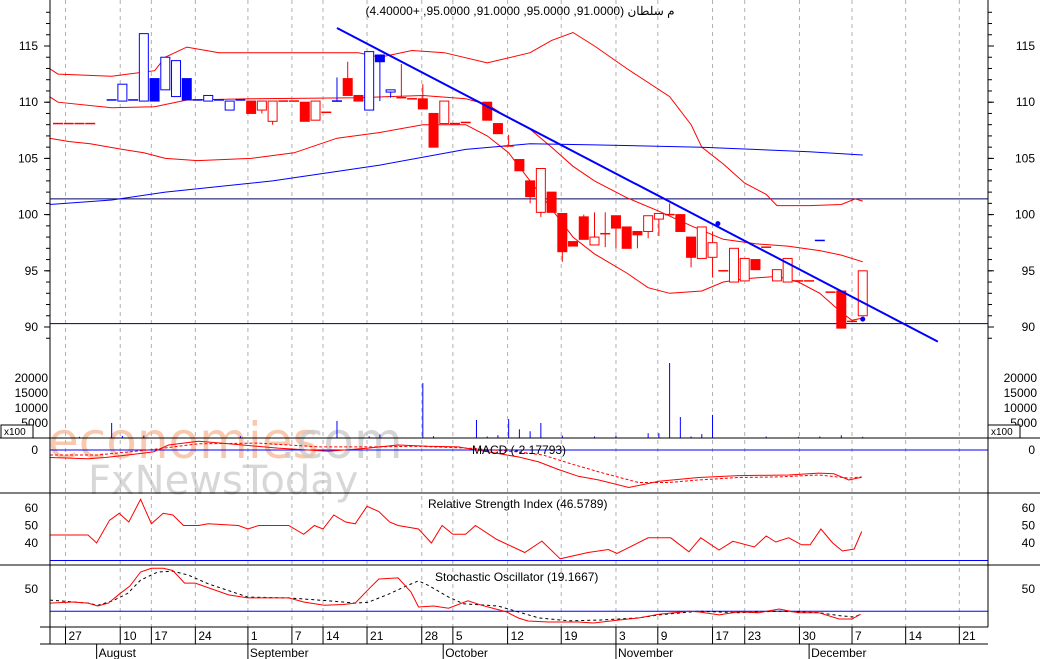 Image resolution: width=1040 pixels, height=659 pixels. Describe the element at coordinates (28, 46) in the screenshot. I see `price-tick-label-left: 115` at that location.